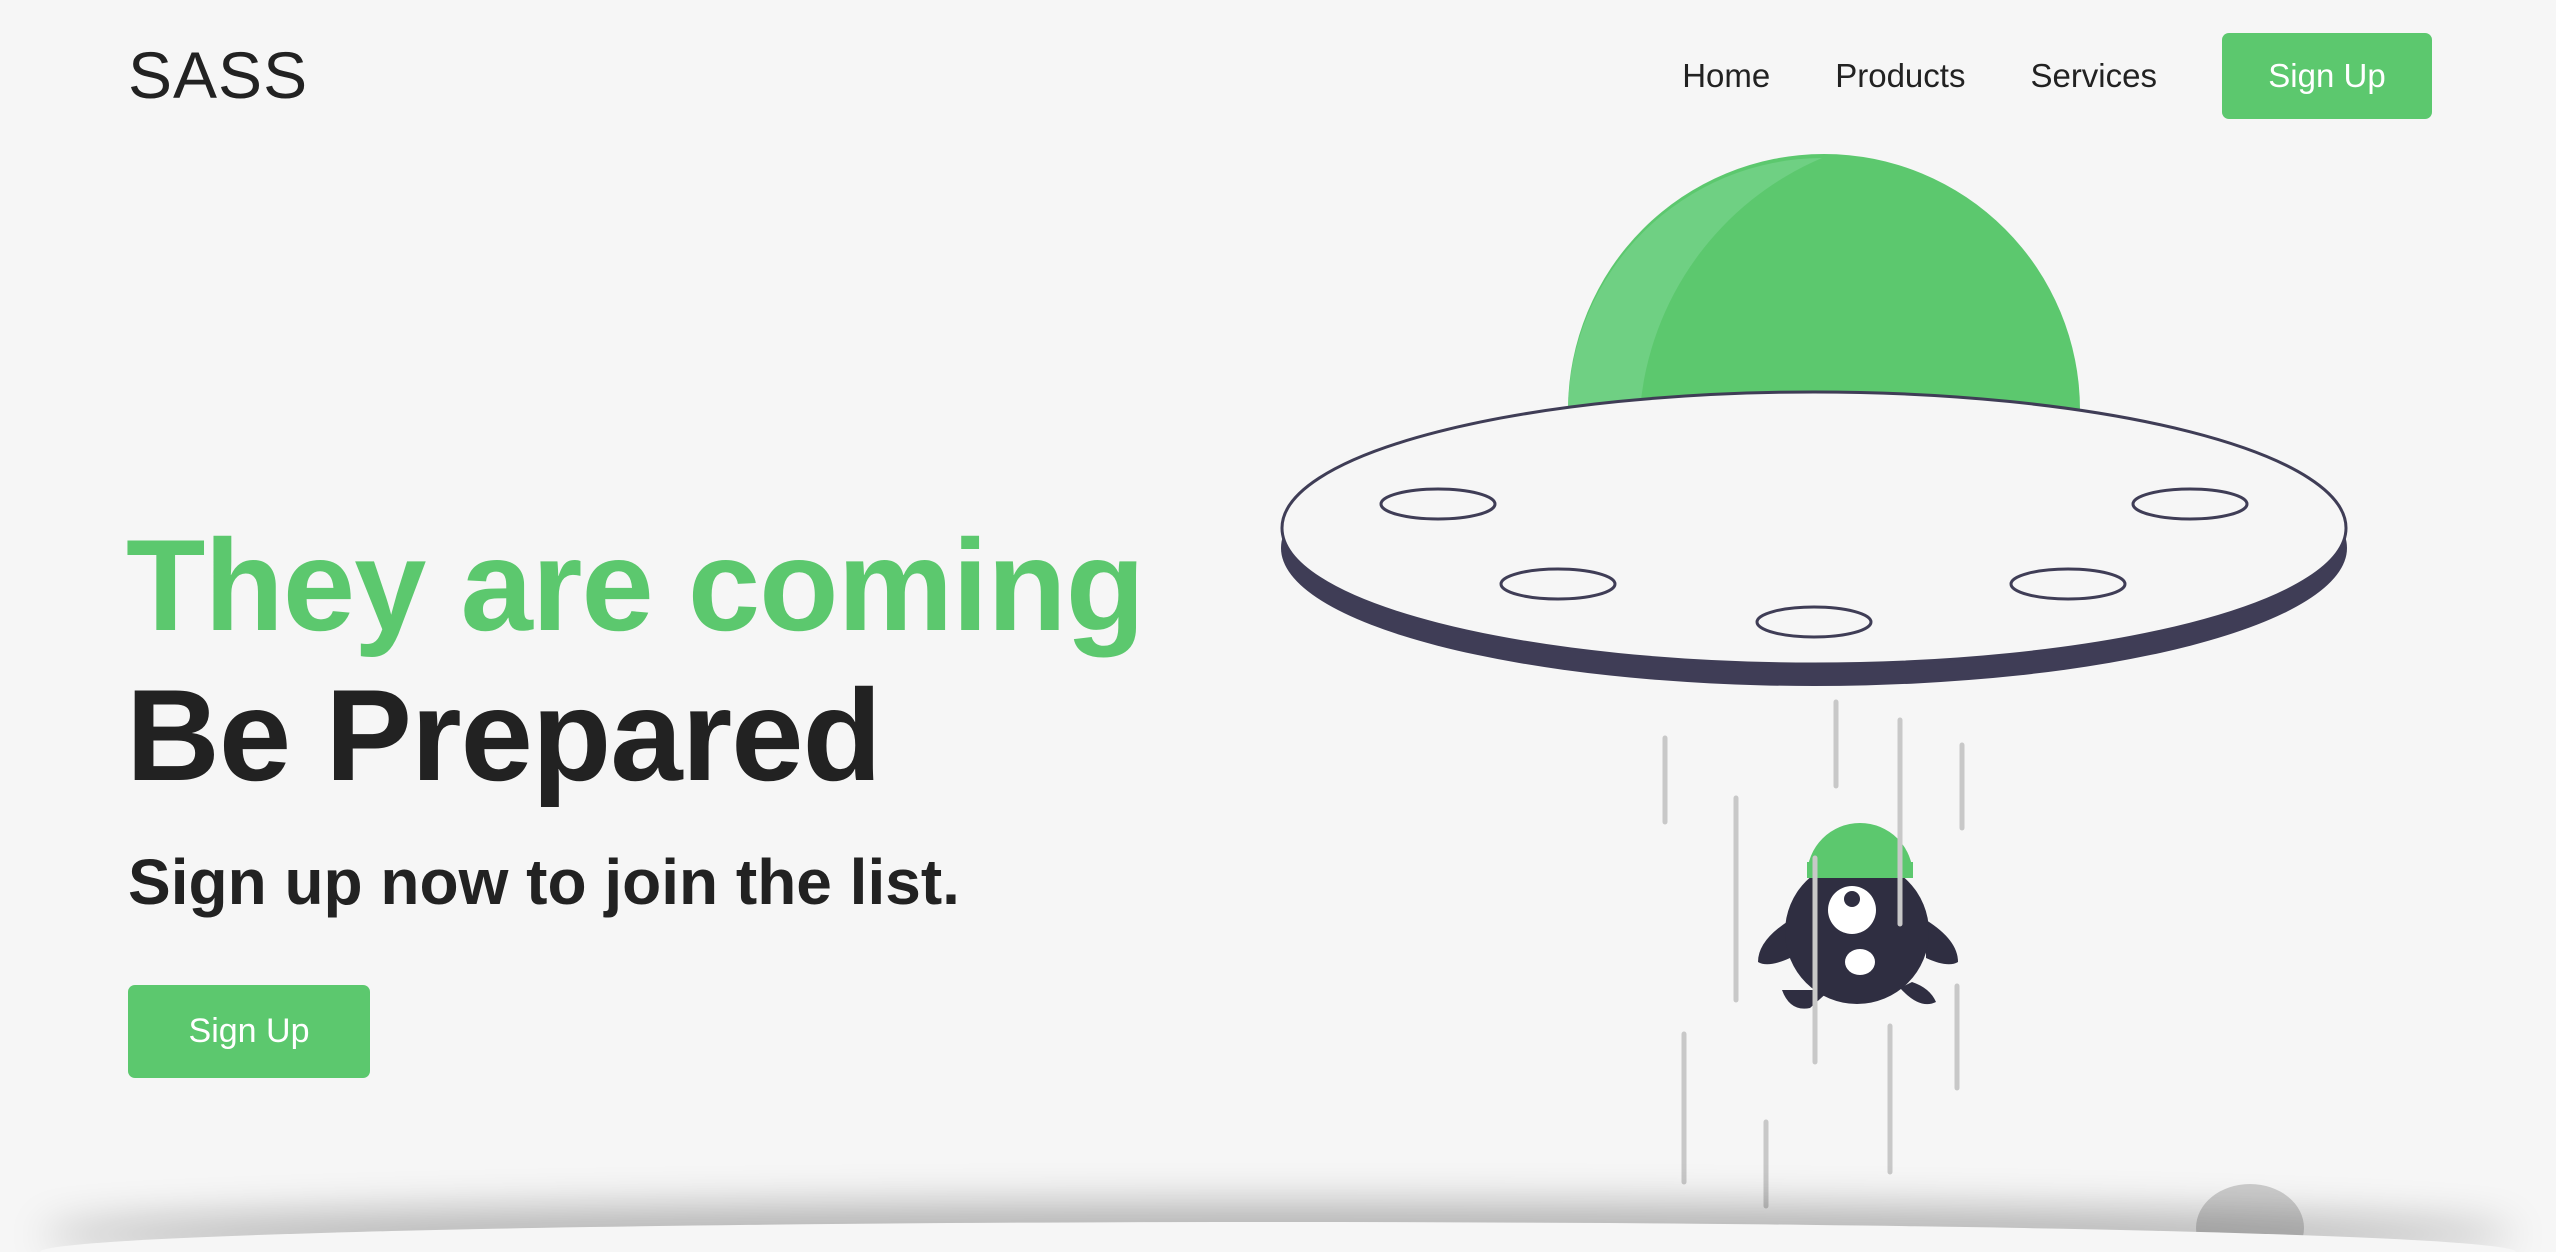 The image size is (2556, 1252). What do you see at coordinates (2327, 76) in the screenshot?
I see `header-signup-button: Sign Up` at bounding box center [2327, 76].